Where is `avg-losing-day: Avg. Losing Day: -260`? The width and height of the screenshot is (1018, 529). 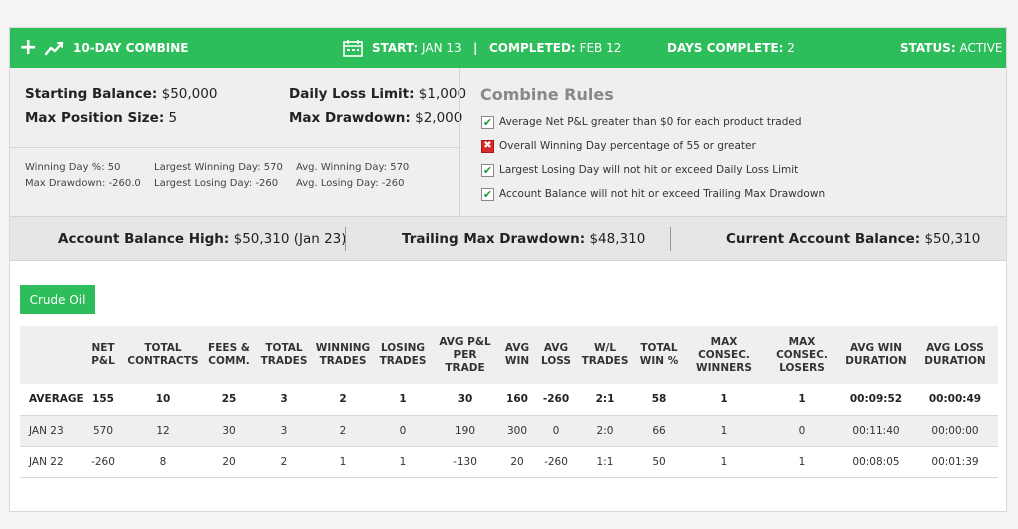 avg-losing-day: Avg. Losing Day: -260 is located at coordinates (350, 183).